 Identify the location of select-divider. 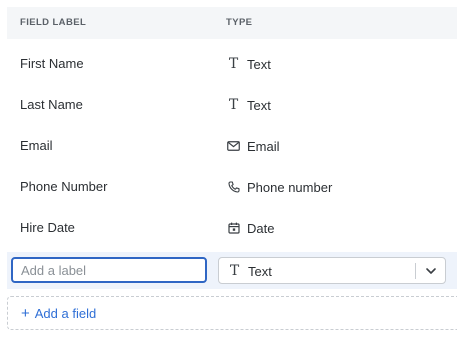
(415, 271).